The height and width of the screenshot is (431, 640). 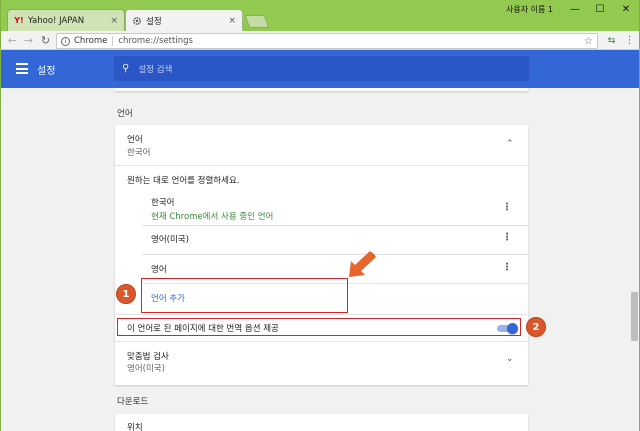 I want to click on chevron-down-icon: ⌄, so click(x=510, y=359).